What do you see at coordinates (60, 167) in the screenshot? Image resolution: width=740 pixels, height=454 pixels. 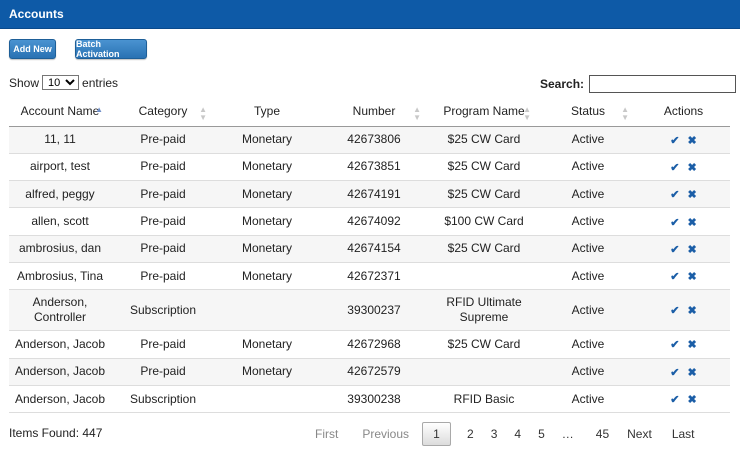 I see `account-name-cell: airport, test` at bounding box center [60, 167].